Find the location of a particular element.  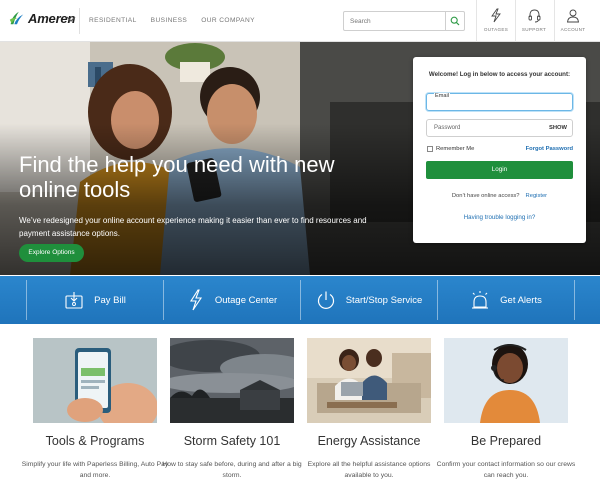

pay-bill-action: Pay Bill is located at coordinates (95, 300).